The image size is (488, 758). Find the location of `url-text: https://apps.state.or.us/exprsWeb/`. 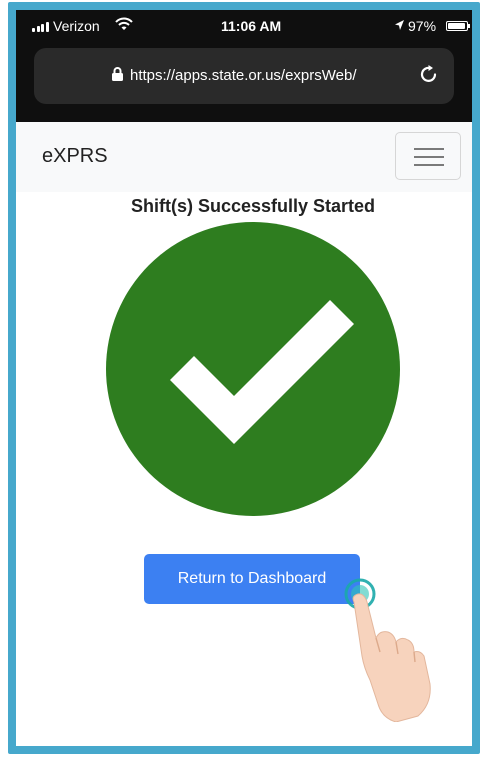

url-text: https://apps.state.or.us/exprsWeb/ is located at coordinates (243, 75).